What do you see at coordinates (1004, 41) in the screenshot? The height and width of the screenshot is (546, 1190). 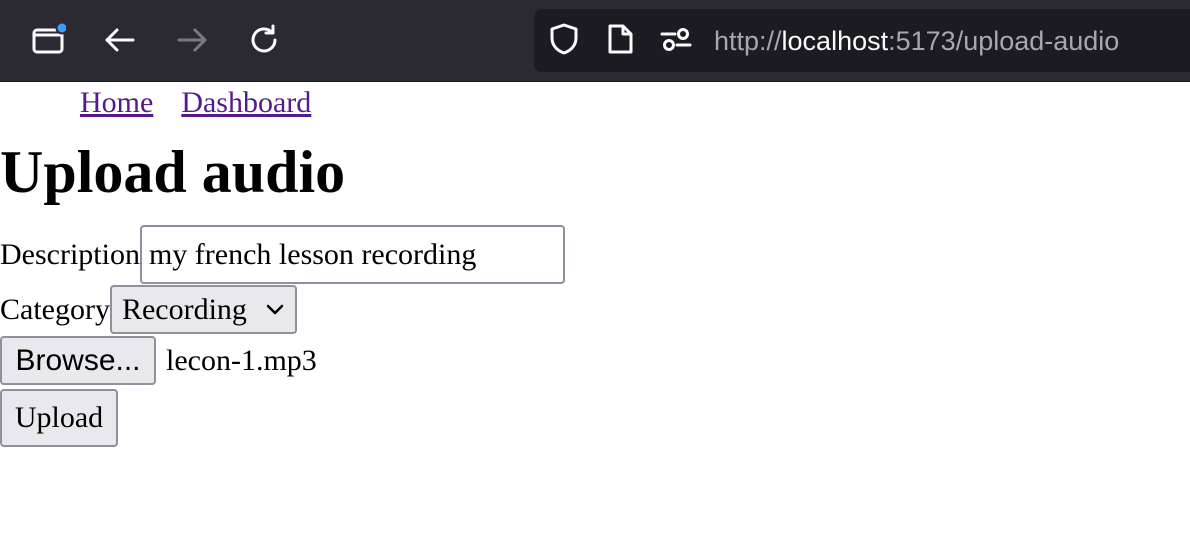 I see `url-path: :5173/upload-audio` at bounding box center [1004, 41].